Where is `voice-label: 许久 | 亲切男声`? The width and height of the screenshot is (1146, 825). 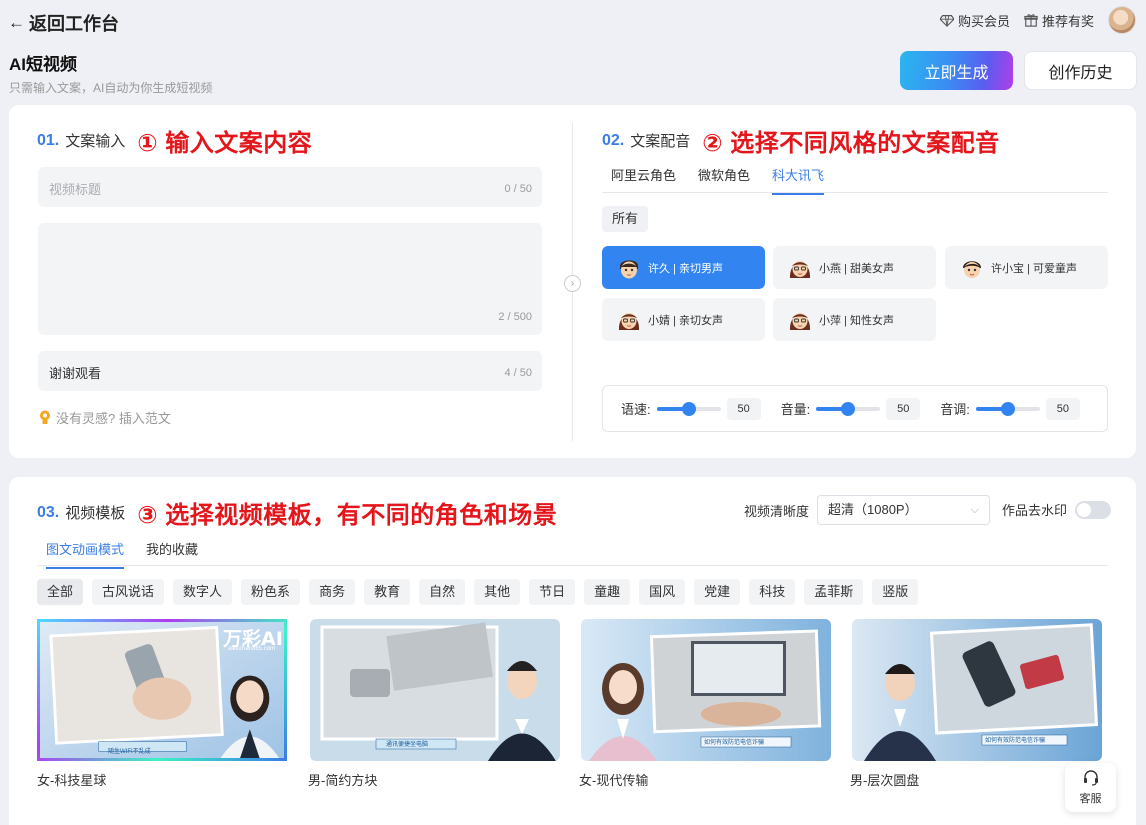
voice-label: 许久 | 亲切男声 is located at coordinates (685, 268).